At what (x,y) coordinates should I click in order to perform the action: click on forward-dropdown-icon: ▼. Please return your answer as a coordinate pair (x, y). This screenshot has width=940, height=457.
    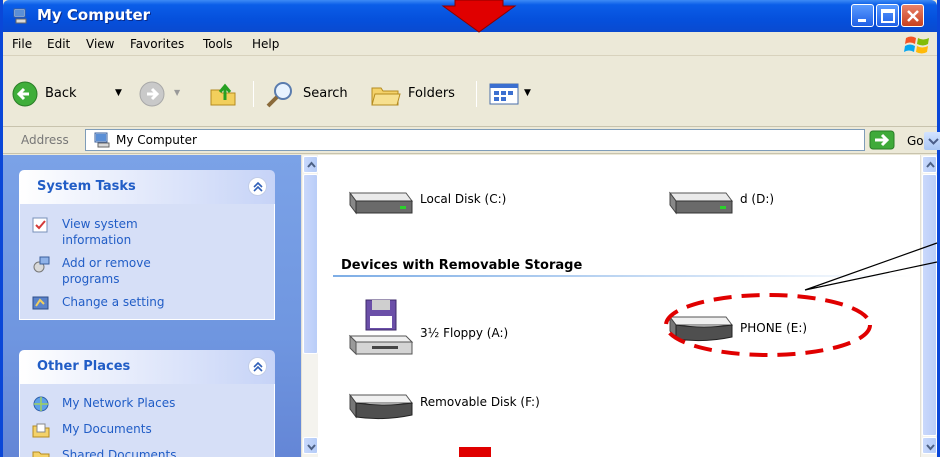
    Looking at the image, I should click on (177, 92).